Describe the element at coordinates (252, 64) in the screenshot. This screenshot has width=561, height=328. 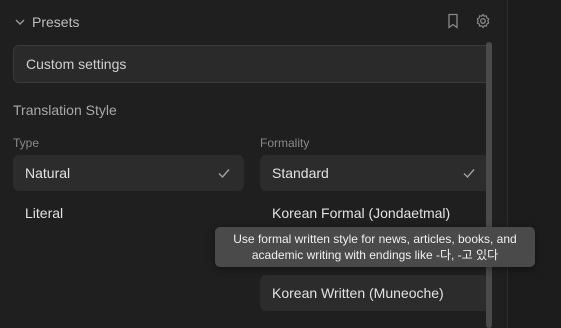
I see `preset-select: Custom settings` at that location.